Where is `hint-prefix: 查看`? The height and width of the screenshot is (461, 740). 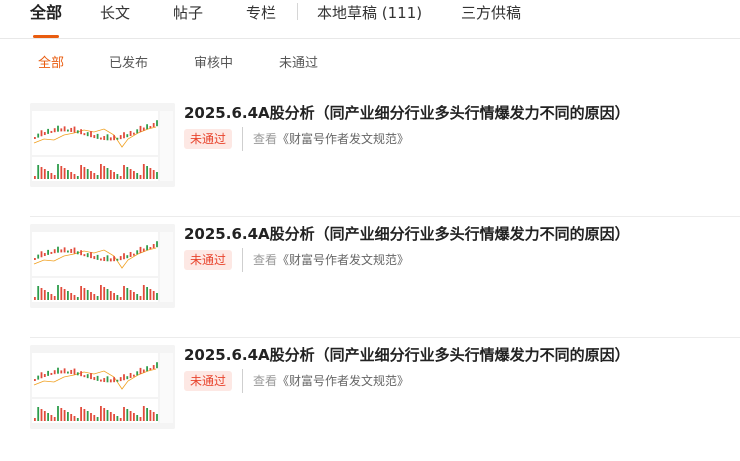 hint-prefix: 查看 is located at coordinates (265, 260).